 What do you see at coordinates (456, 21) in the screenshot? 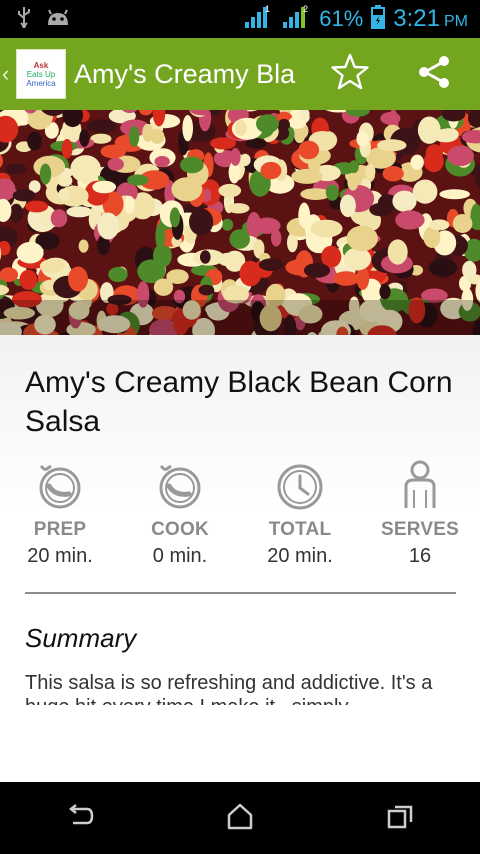
I see `clock-ampm: PM` at bounding box center [456, 21].